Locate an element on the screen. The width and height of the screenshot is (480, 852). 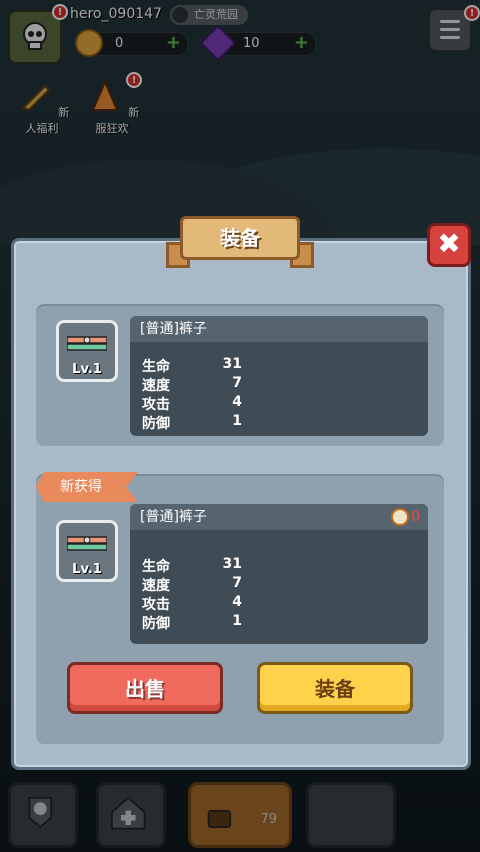
current-item-card: Lv.1 is located at coordinates (87, 351).